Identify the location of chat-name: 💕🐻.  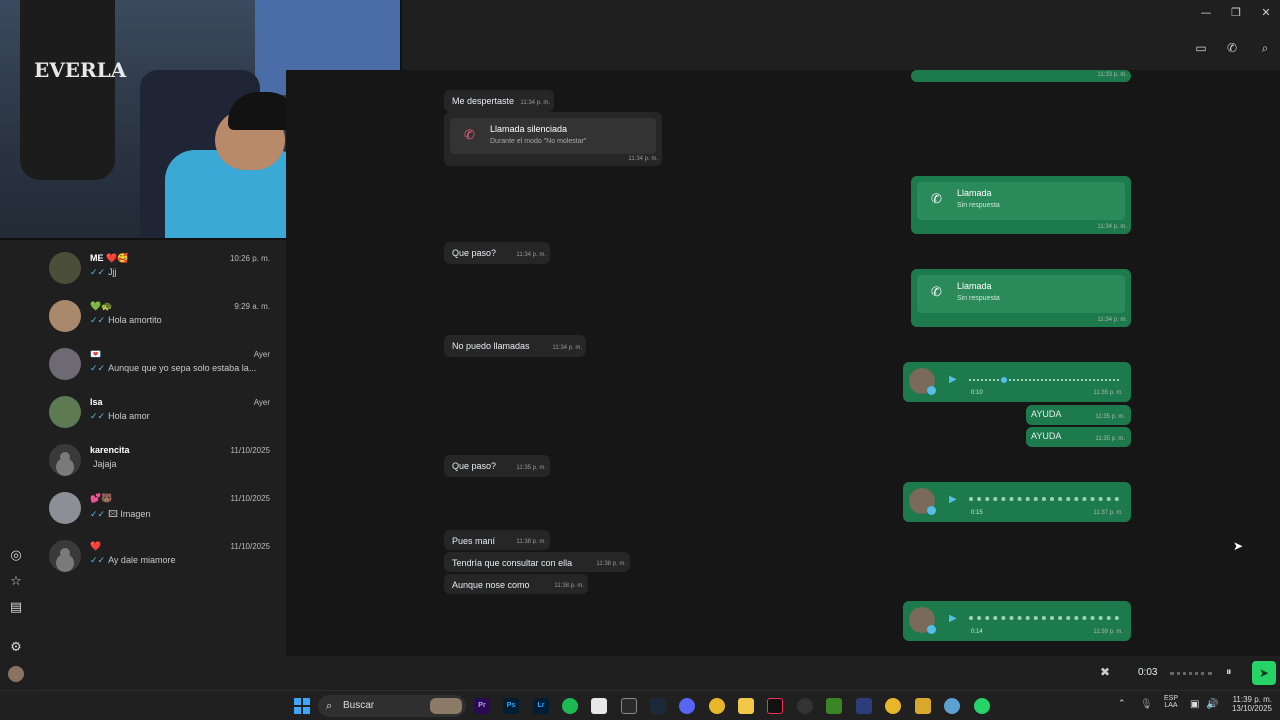
(101, 498).